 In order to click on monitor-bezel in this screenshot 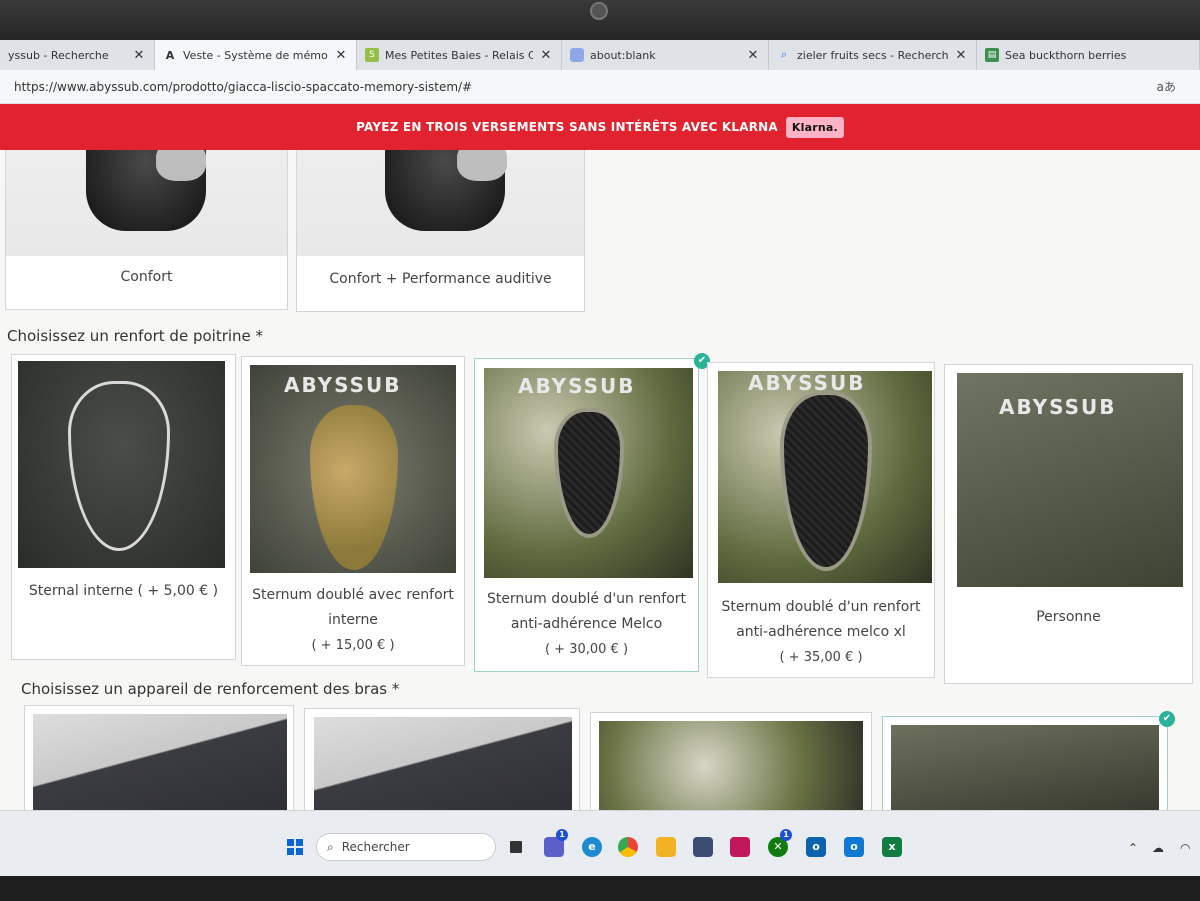, I will do `click(600, 20)`.